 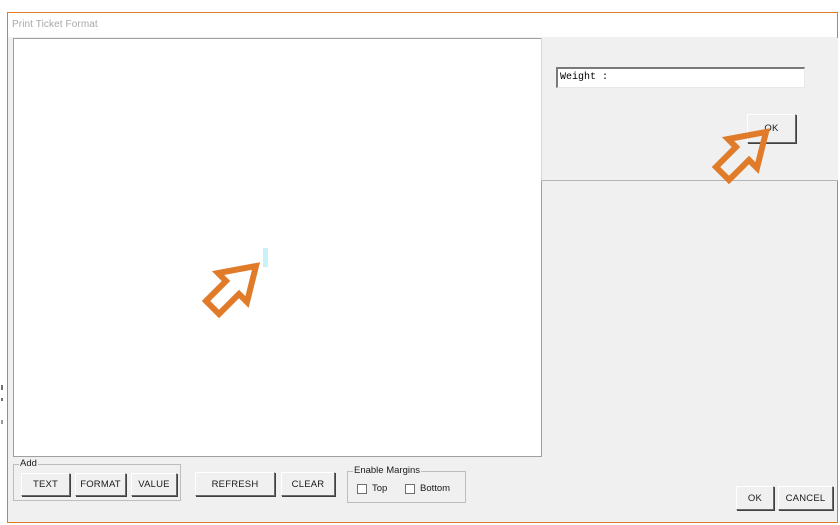 I want to click on enable-margins-label: Enable Margins, so click(x=387, y=471).